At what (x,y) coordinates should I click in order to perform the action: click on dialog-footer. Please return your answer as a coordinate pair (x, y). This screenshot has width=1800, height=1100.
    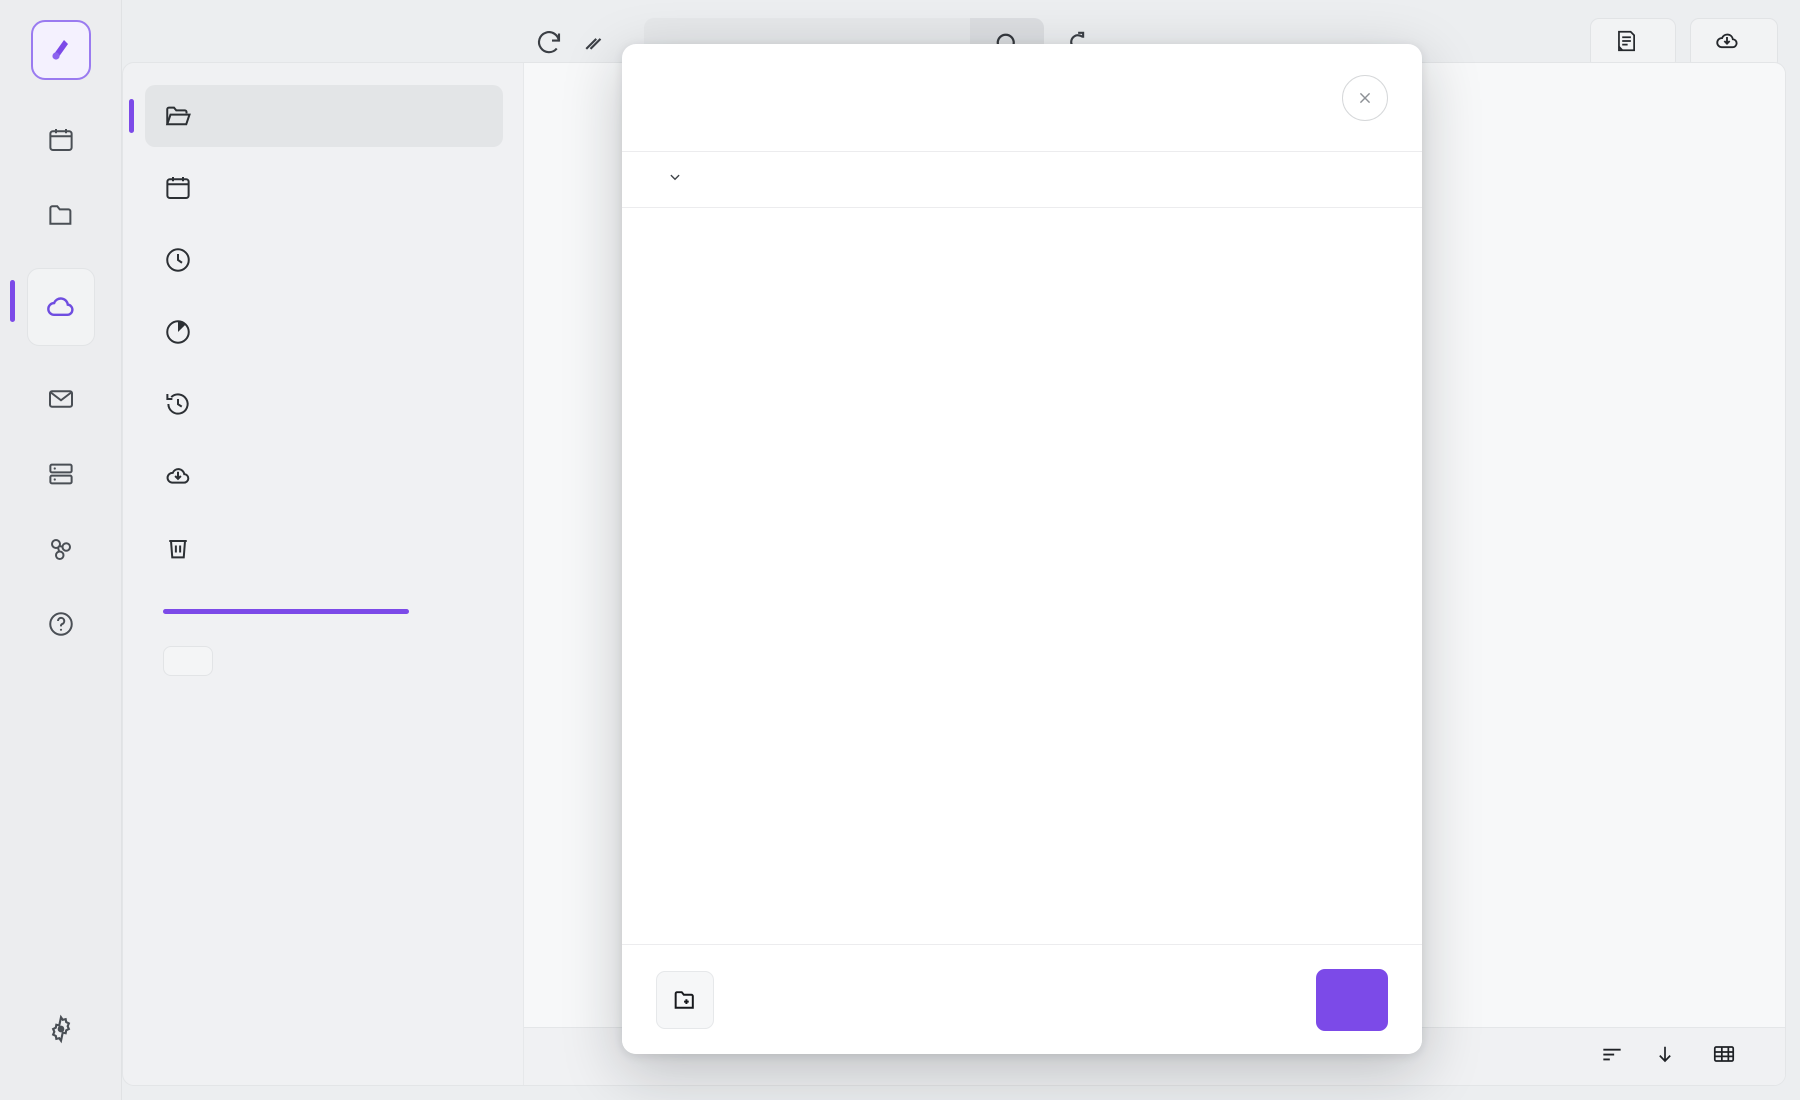
    Looking at the image, I should click on (1022, 999).